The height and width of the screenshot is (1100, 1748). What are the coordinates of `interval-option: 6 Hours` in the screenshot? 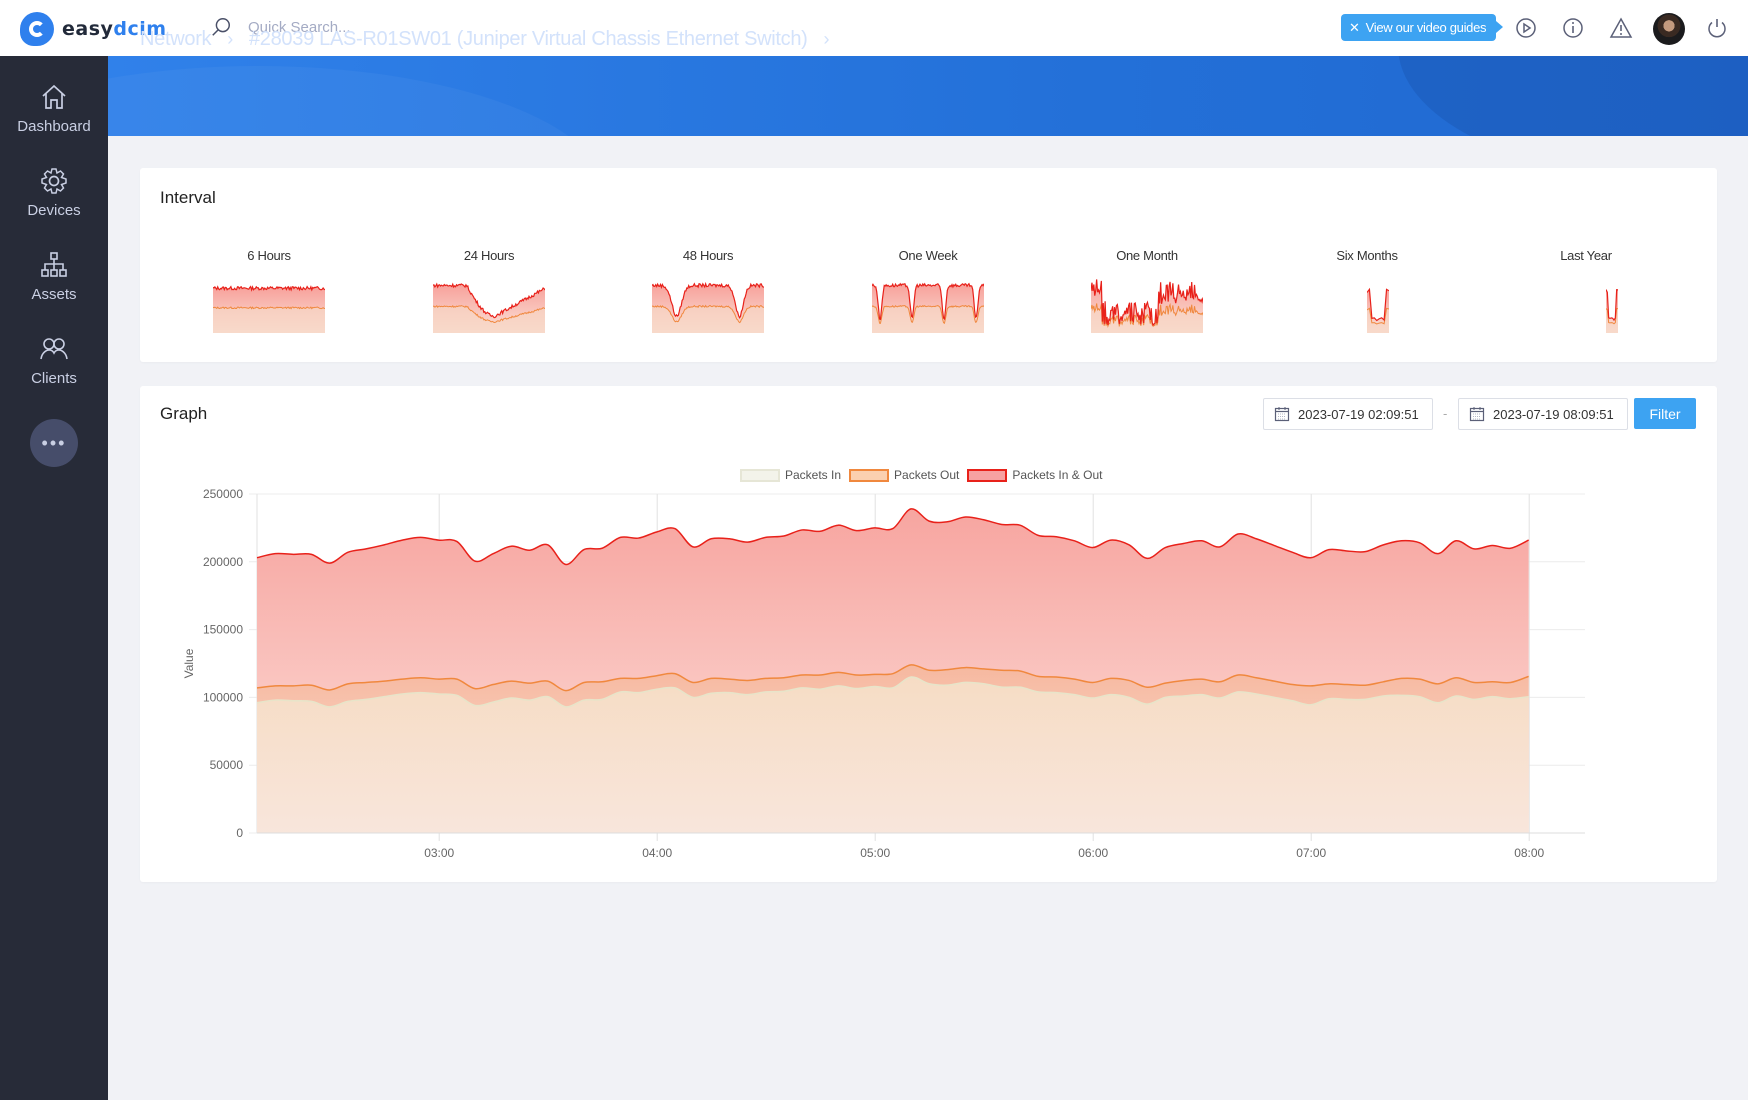 It's located at (269, 290).